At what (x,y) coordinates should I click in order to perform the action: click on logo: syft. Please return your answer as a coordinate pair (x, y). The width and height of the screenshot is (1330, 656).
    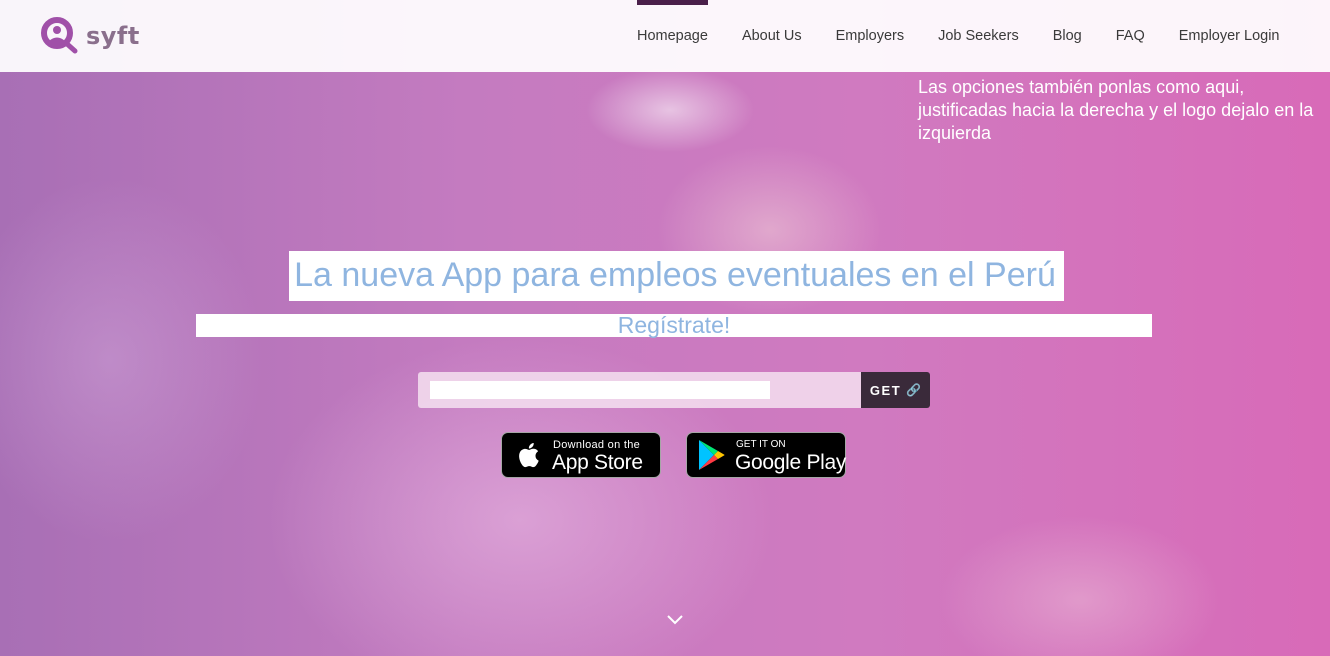
    Looking at the image, I should click on (90, 36).